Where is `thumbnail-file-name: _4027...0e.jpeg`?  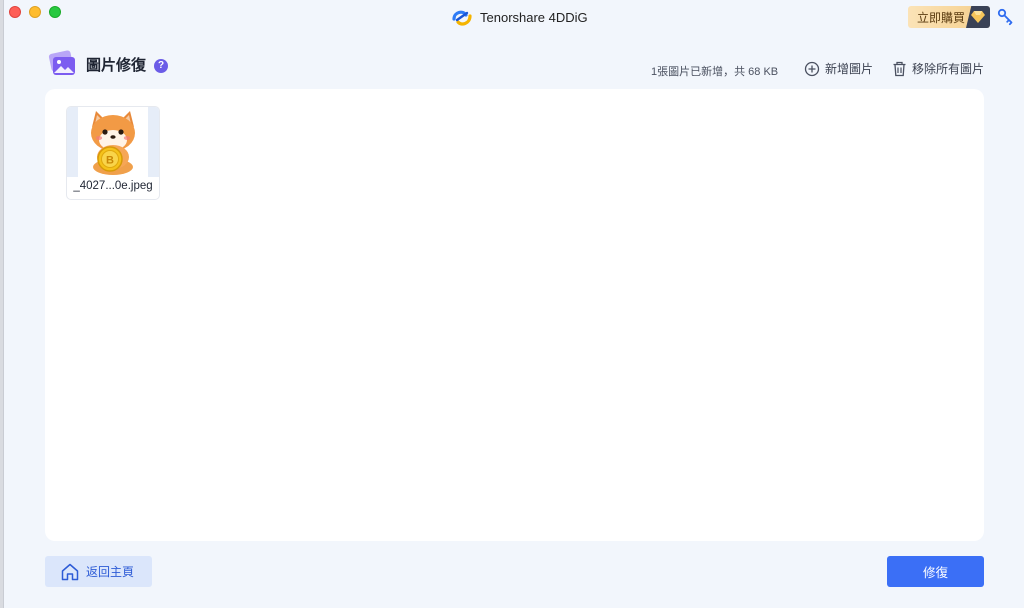
thumbnail-file-name: _4027...0e.jpeg is located at coordinates (113, 186).